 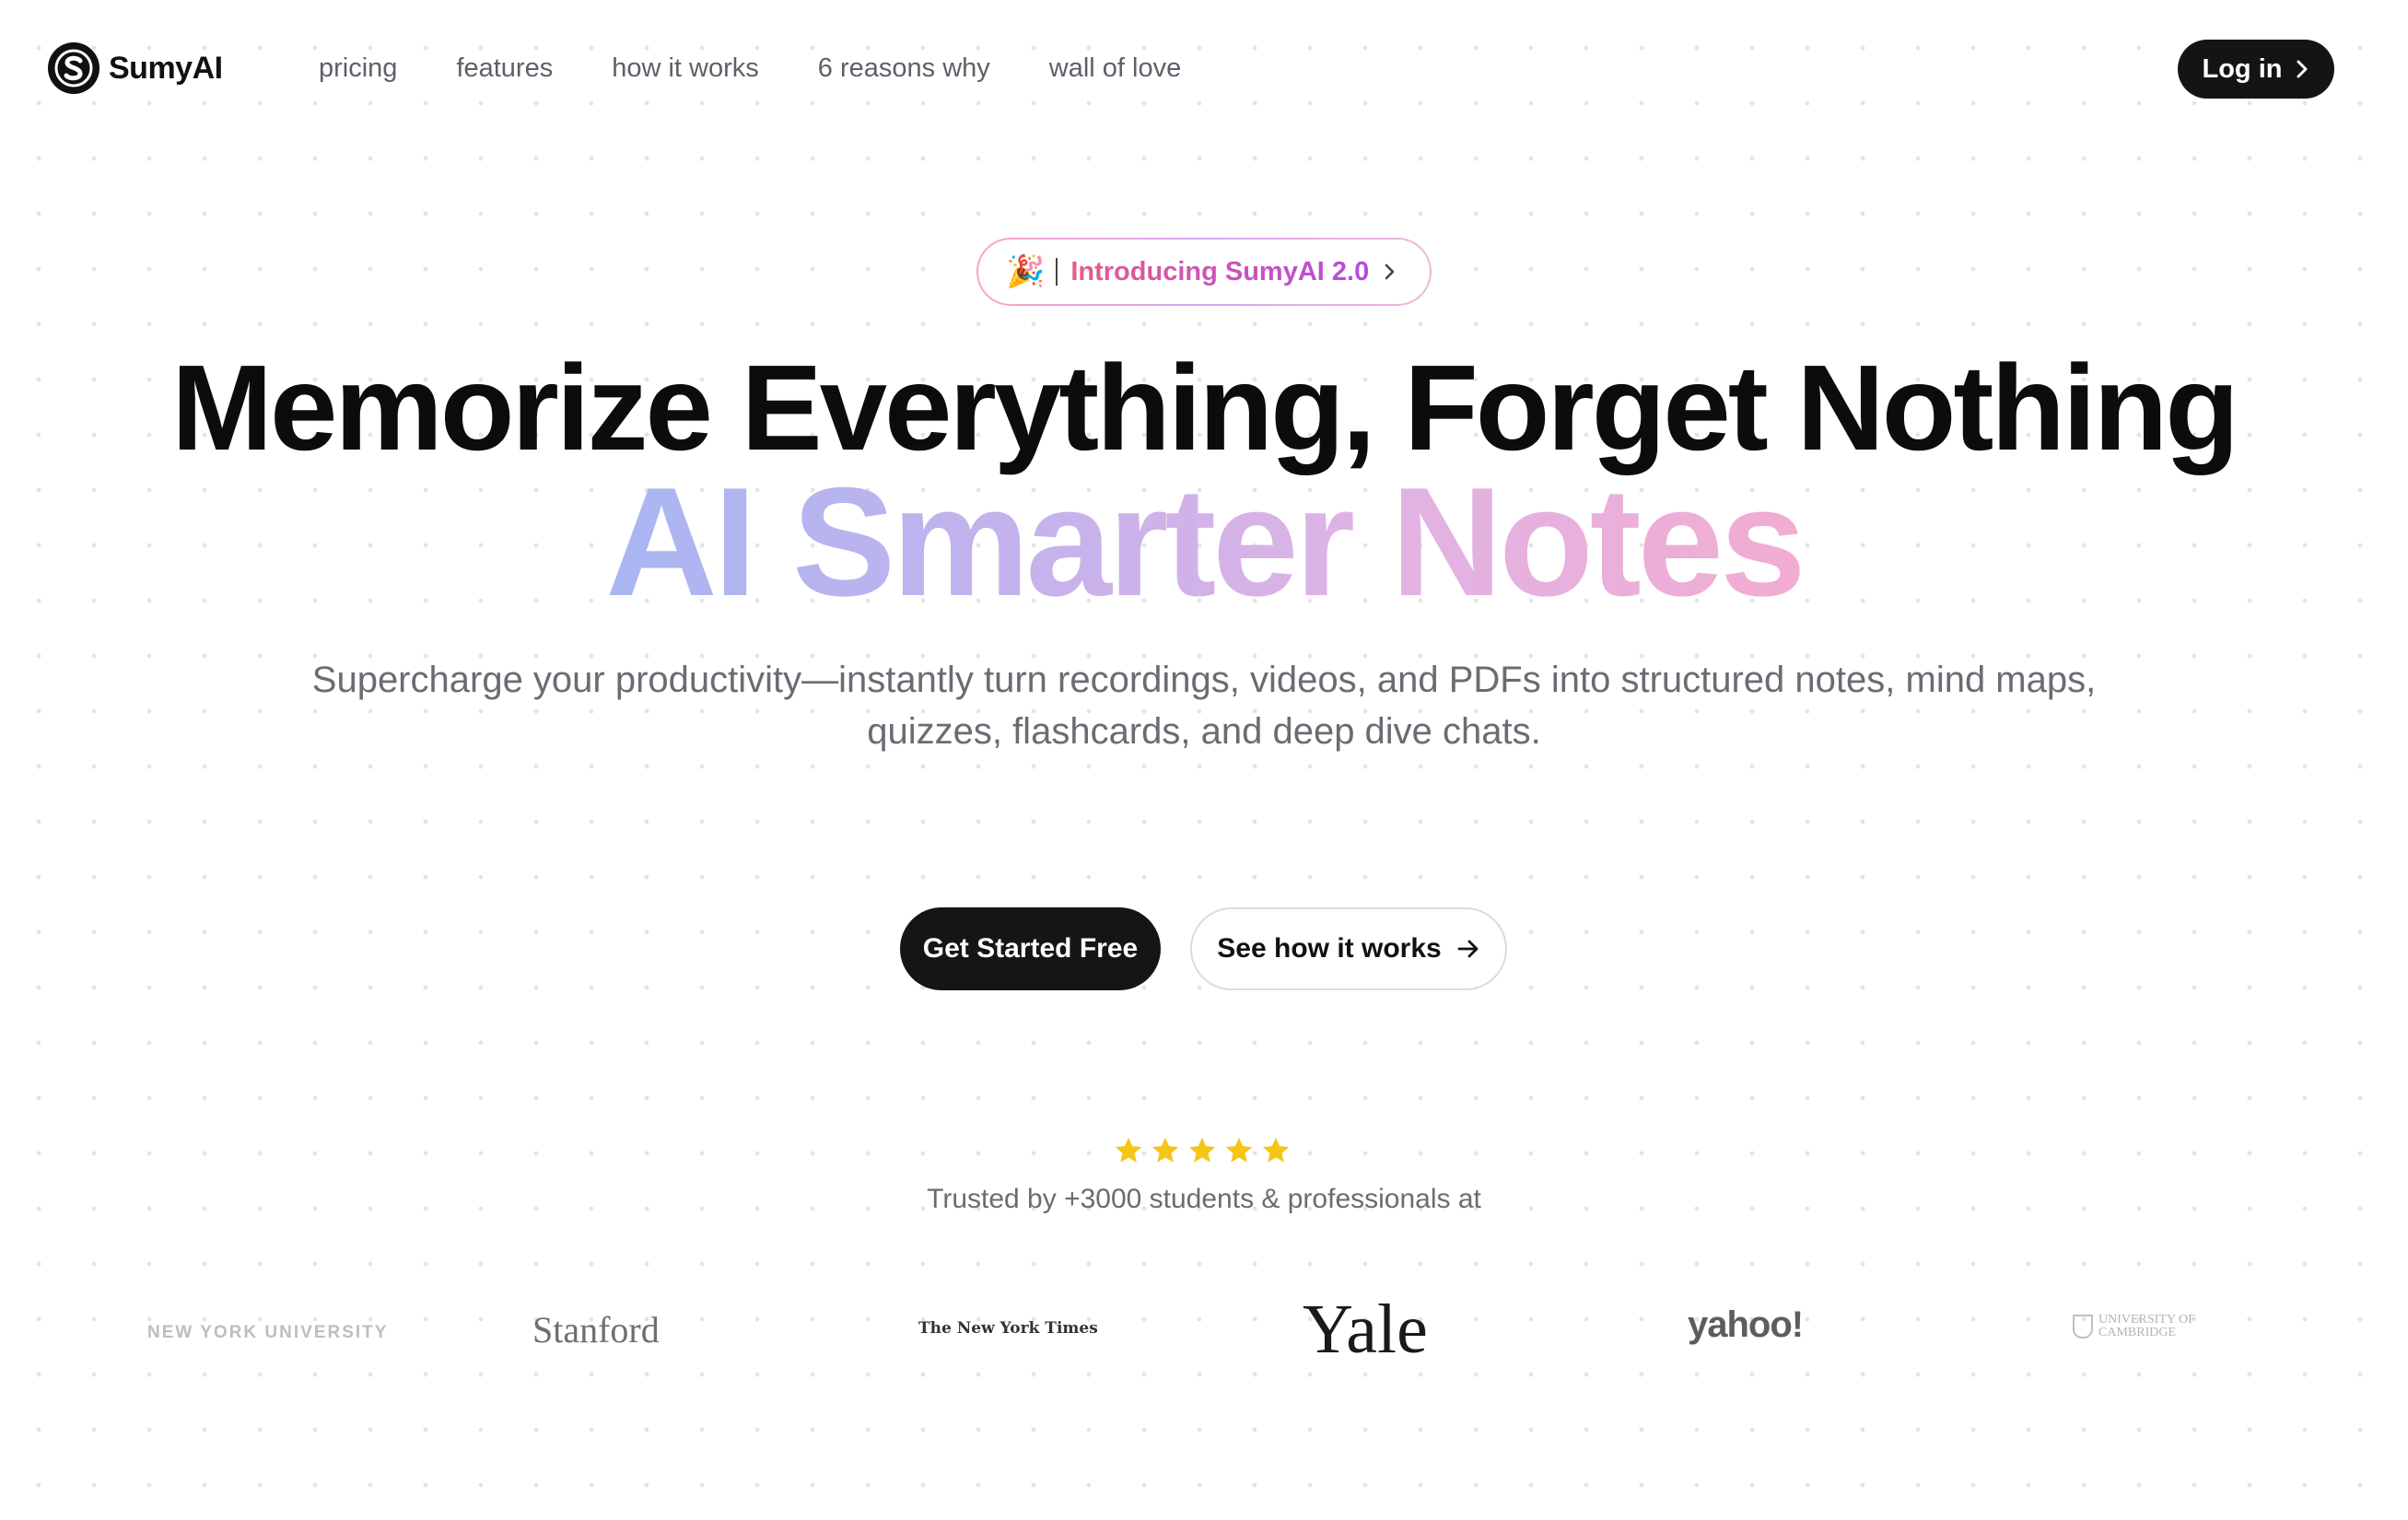 I want to click on announcement-badge: 🎉 Introducing SumyAI 2.0, so click(x=1204, y=272).